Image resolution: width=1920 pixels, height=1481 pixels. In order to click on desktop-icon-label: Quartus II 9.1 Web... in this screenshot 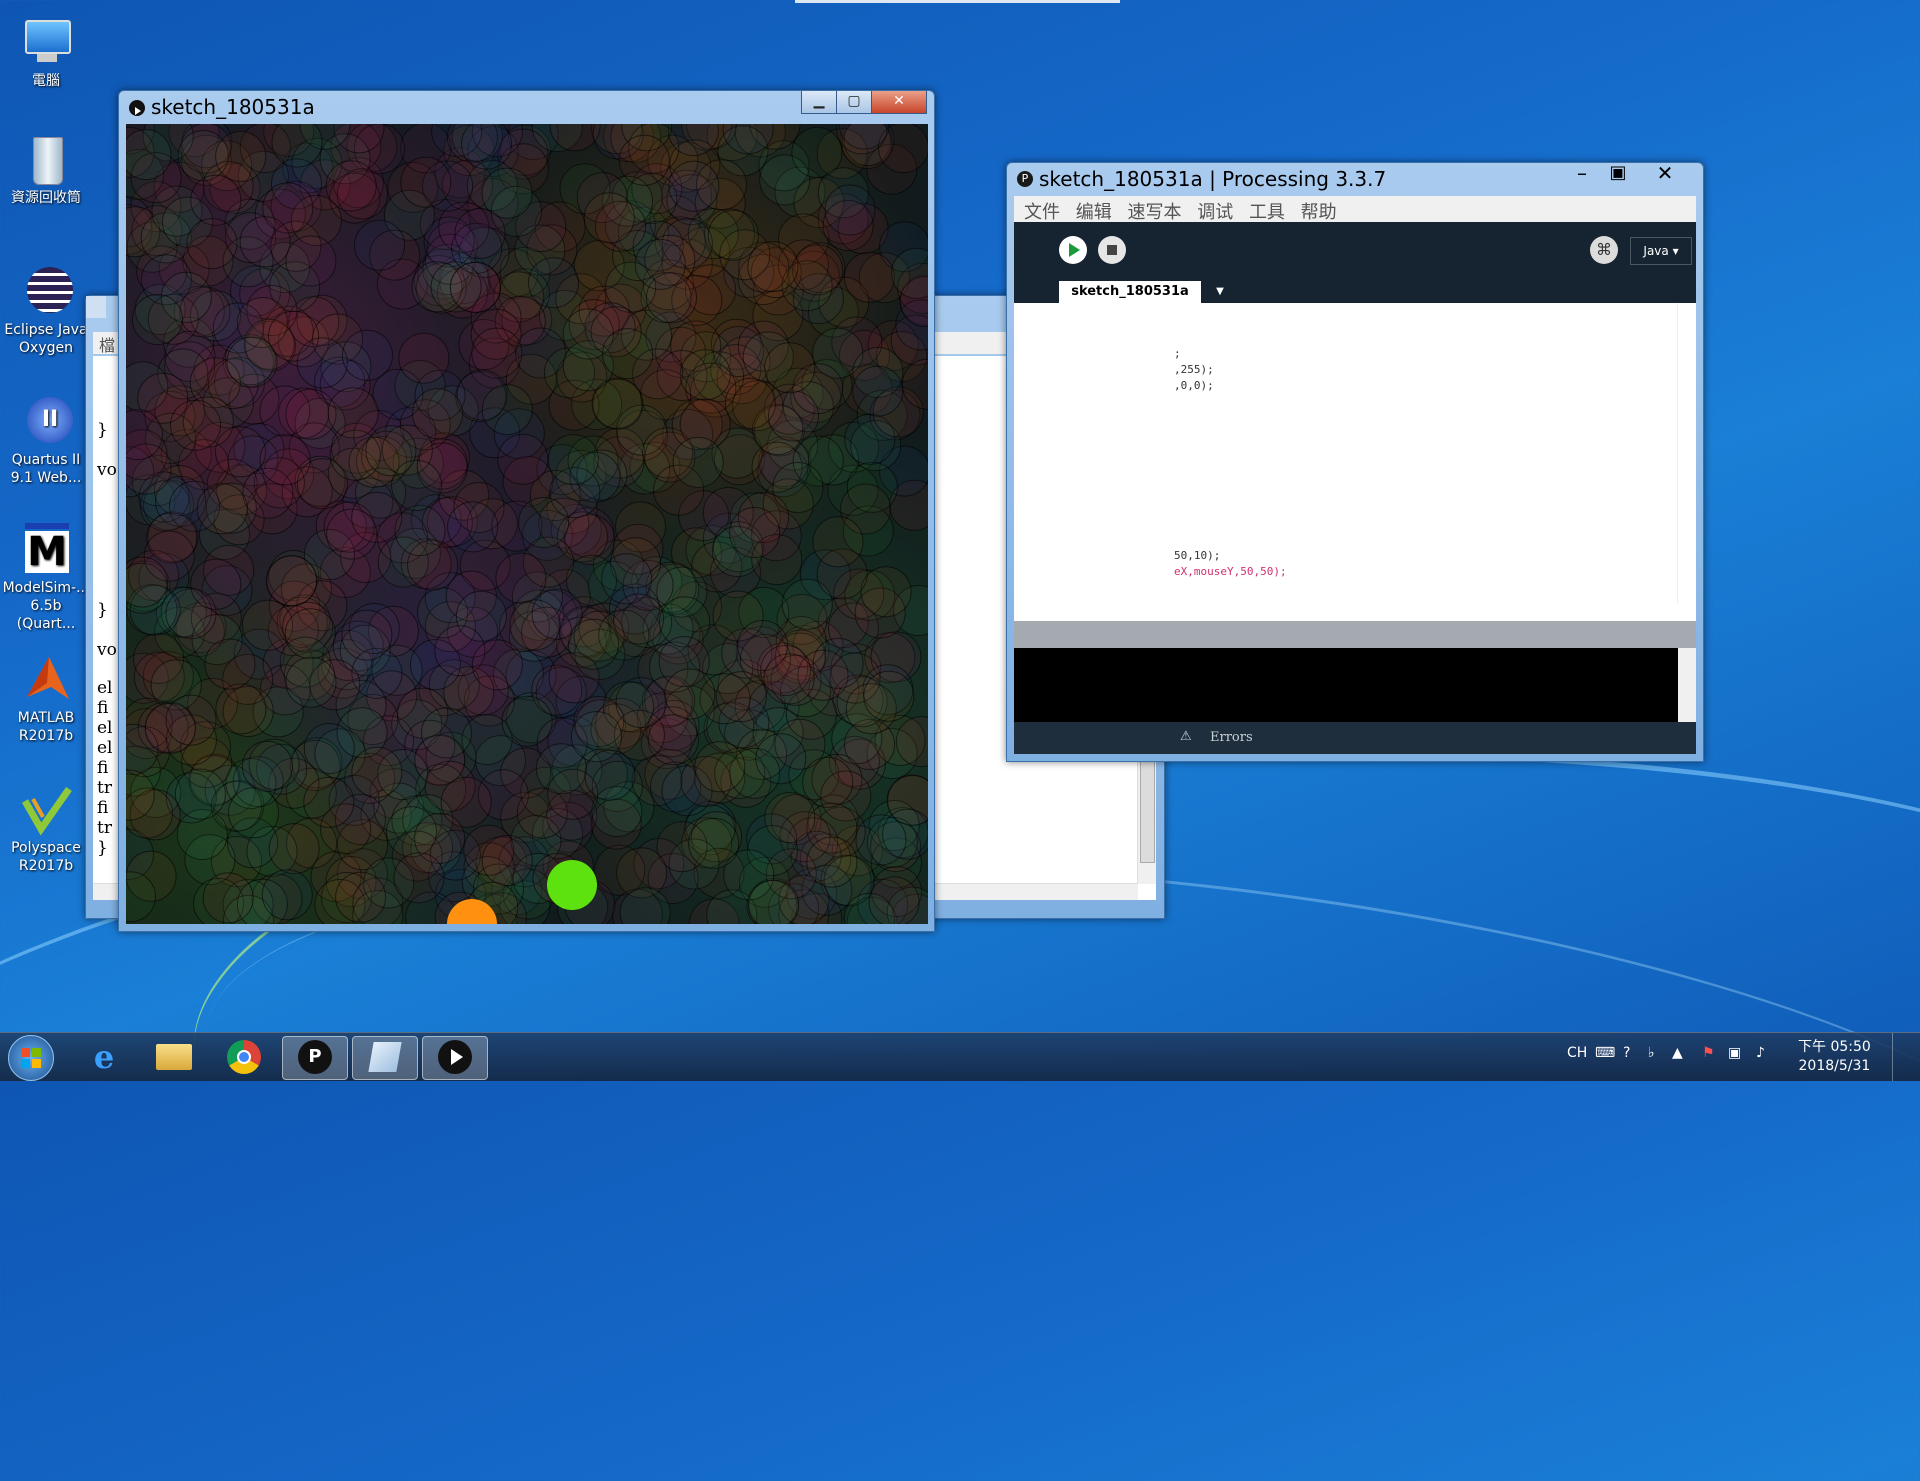, I will do `click(46, 469)`.